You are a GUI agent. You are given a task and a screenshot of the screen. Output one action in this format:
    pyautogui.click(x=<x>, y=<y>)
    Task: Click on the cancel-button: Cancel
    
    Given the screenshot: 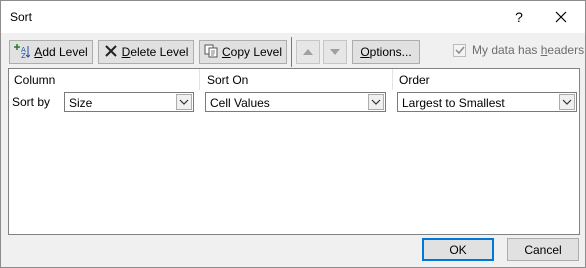 What is the action you would take?
    pyautogui.click(x=543, y=249)
    